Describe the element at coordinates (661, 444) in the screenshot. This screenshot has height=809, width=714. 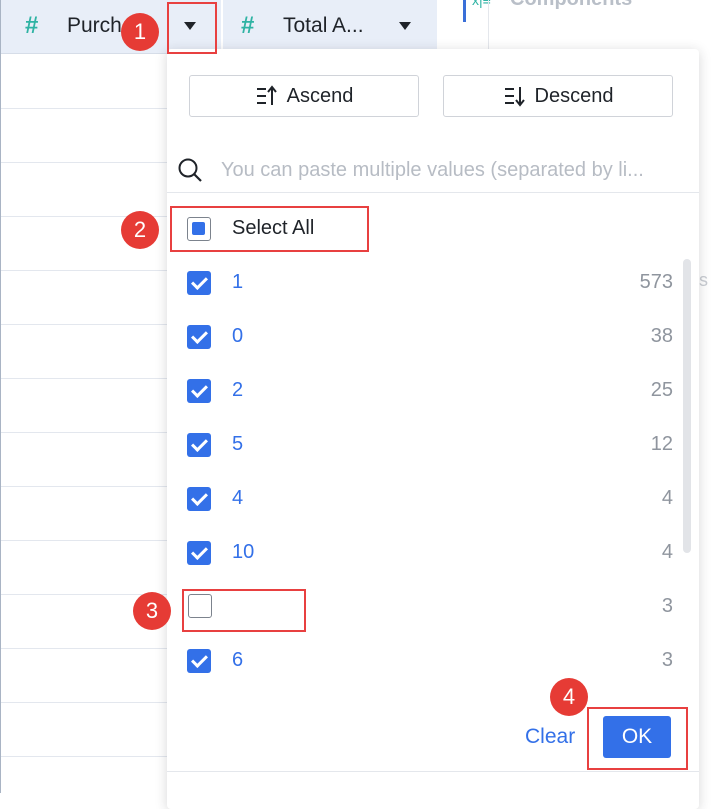
I see `option-count: 12` at that location.